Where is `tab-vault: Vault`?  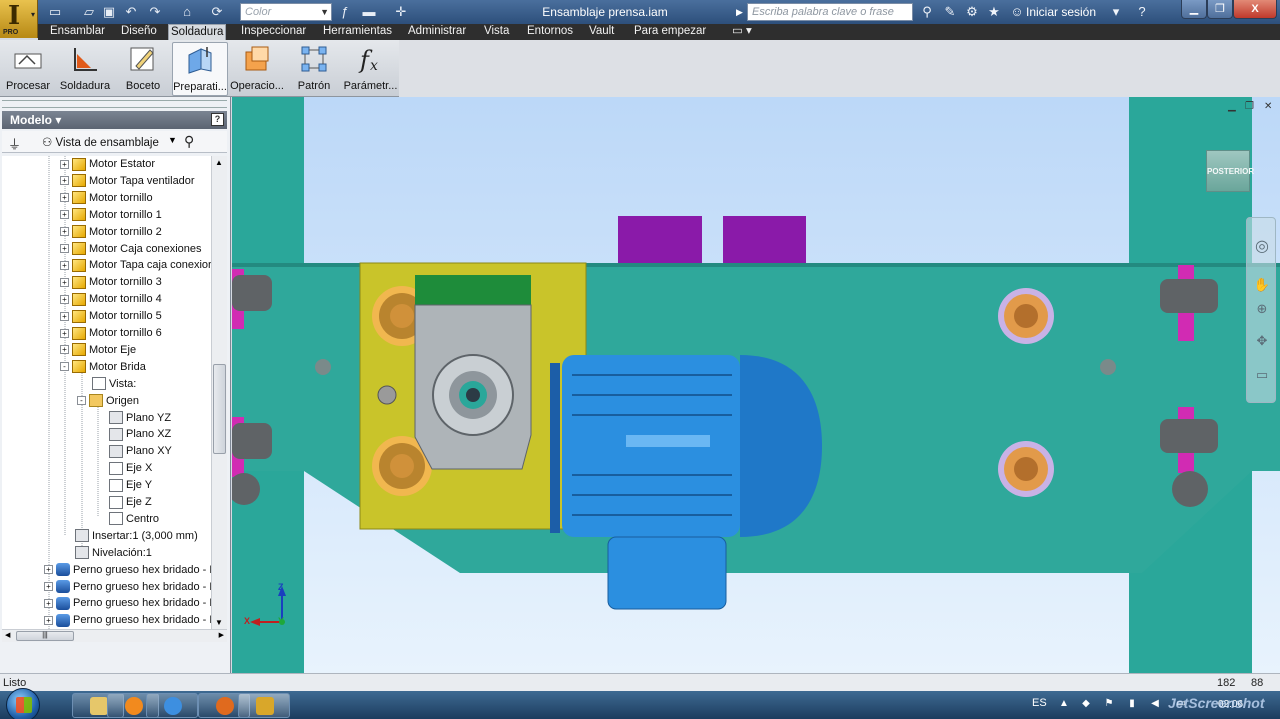 tab-vault: Vault is located at coordinates (601, 32).